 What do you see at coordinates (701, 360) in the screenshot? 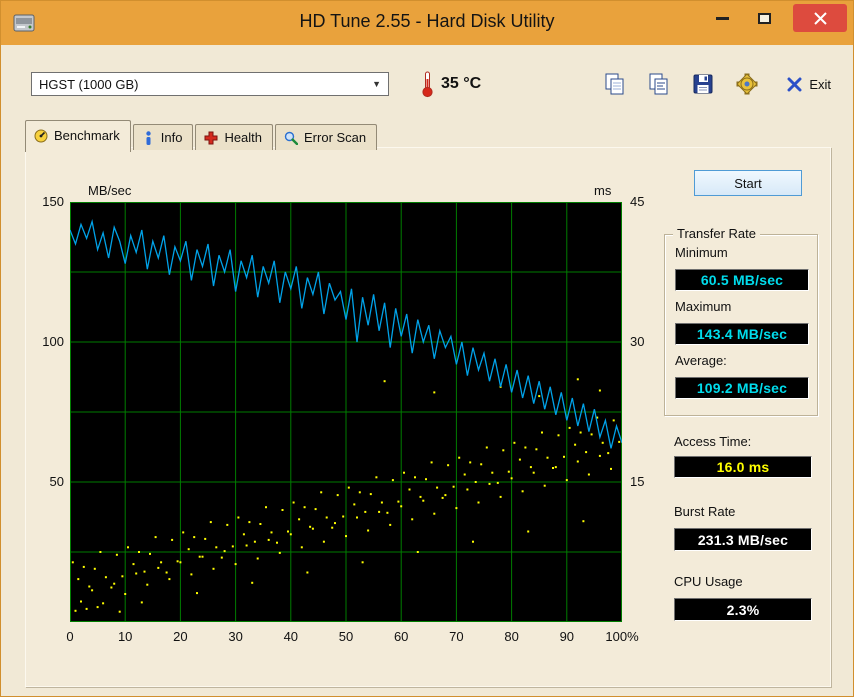
I see `average-label: Average:` at bounding box center [701, 360].